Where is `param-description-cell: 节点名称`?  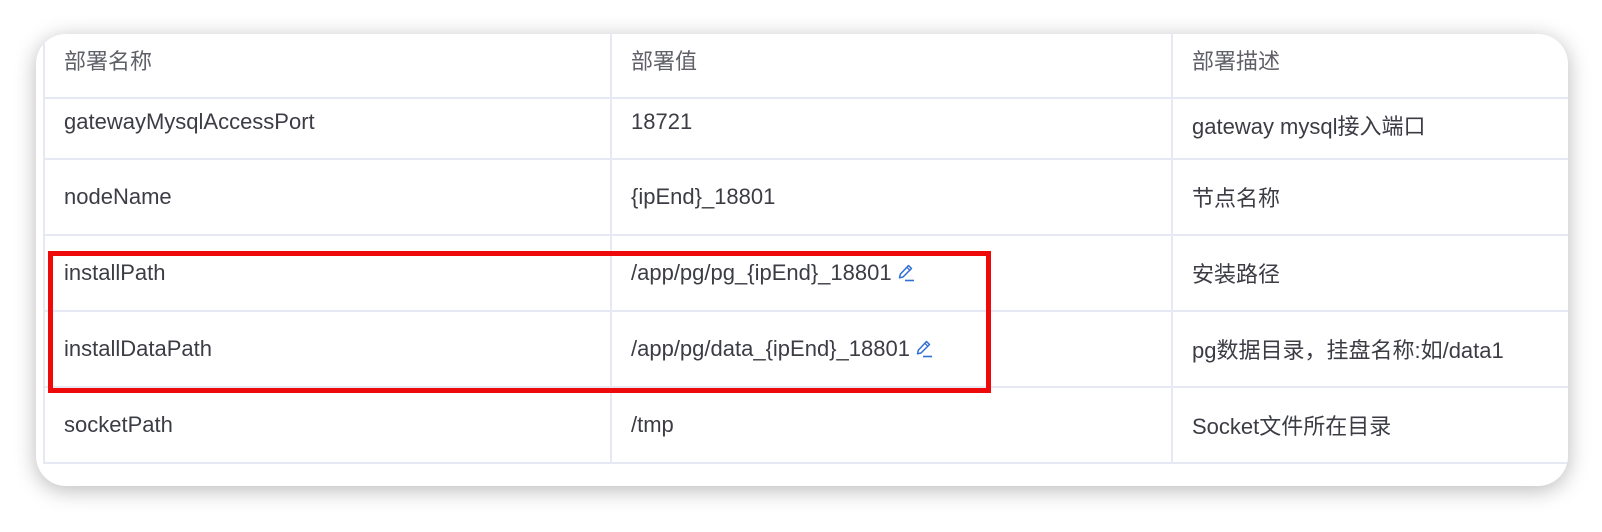 param-description-cell: 节点名称 is located at coordinates (1369, 197).